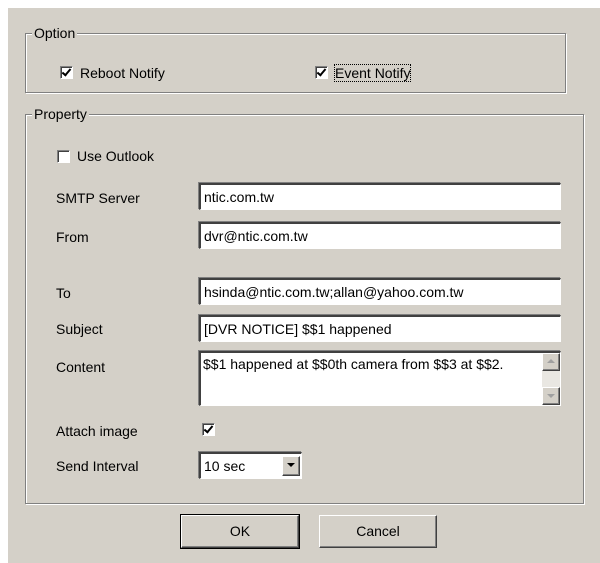 This screenshot has height=563, width=600. I want to click on property-group-legend: Property, so click(60, 114).